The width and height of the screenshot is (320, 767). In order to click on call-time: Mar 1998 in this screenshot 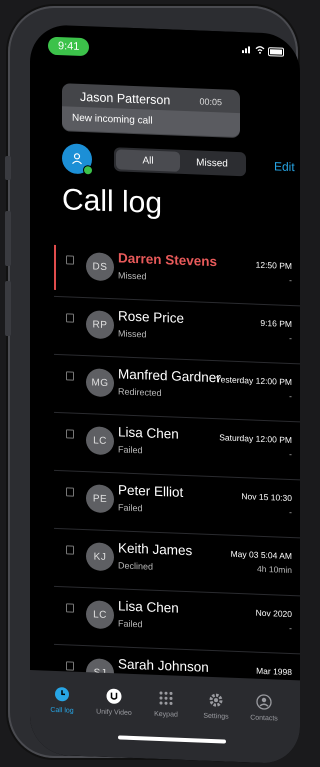, I will do `click(274, 671)`.